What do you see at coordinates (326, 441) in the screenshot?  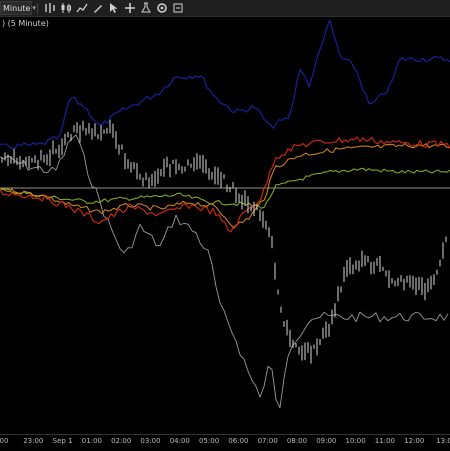 I see `time-tick-label: 09:00` at bounding box center [326, 441].